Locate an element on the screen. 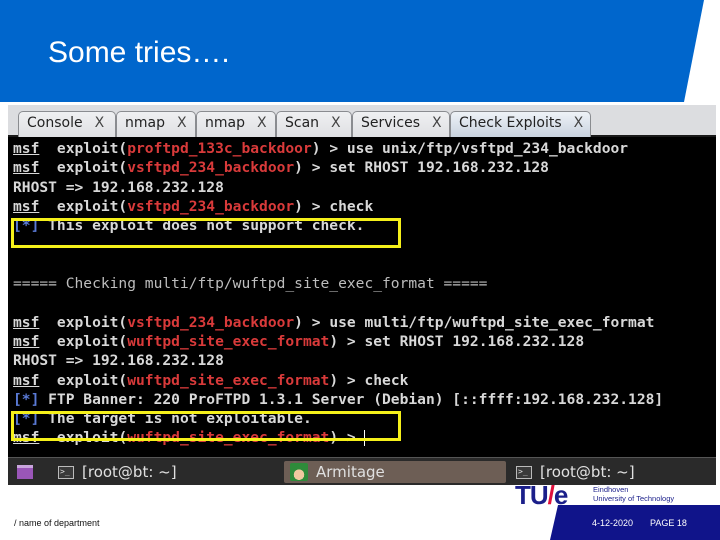  footer-page-number: PAGE 18 is located at coordinates (668, 523).